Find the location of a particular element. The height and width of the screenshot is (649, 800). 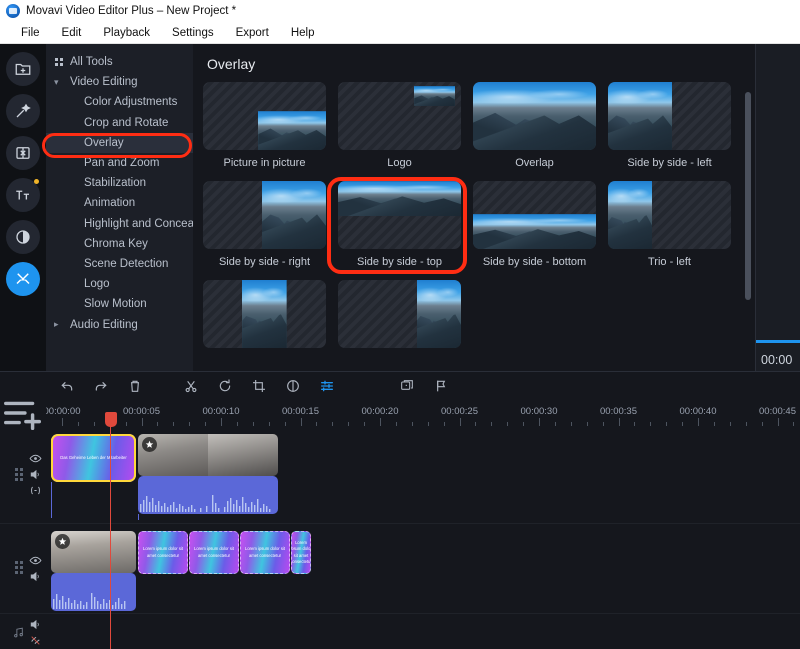

tools-button is located at coordinates (23, 279).